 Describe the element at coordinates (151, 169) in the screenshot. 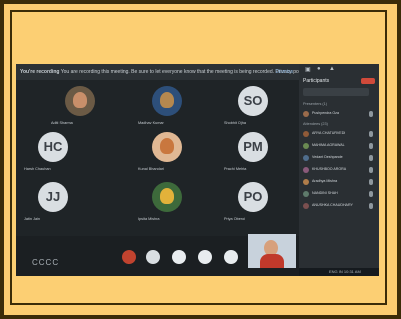

I see `participant-name: Kunal Bhandari` at that location.